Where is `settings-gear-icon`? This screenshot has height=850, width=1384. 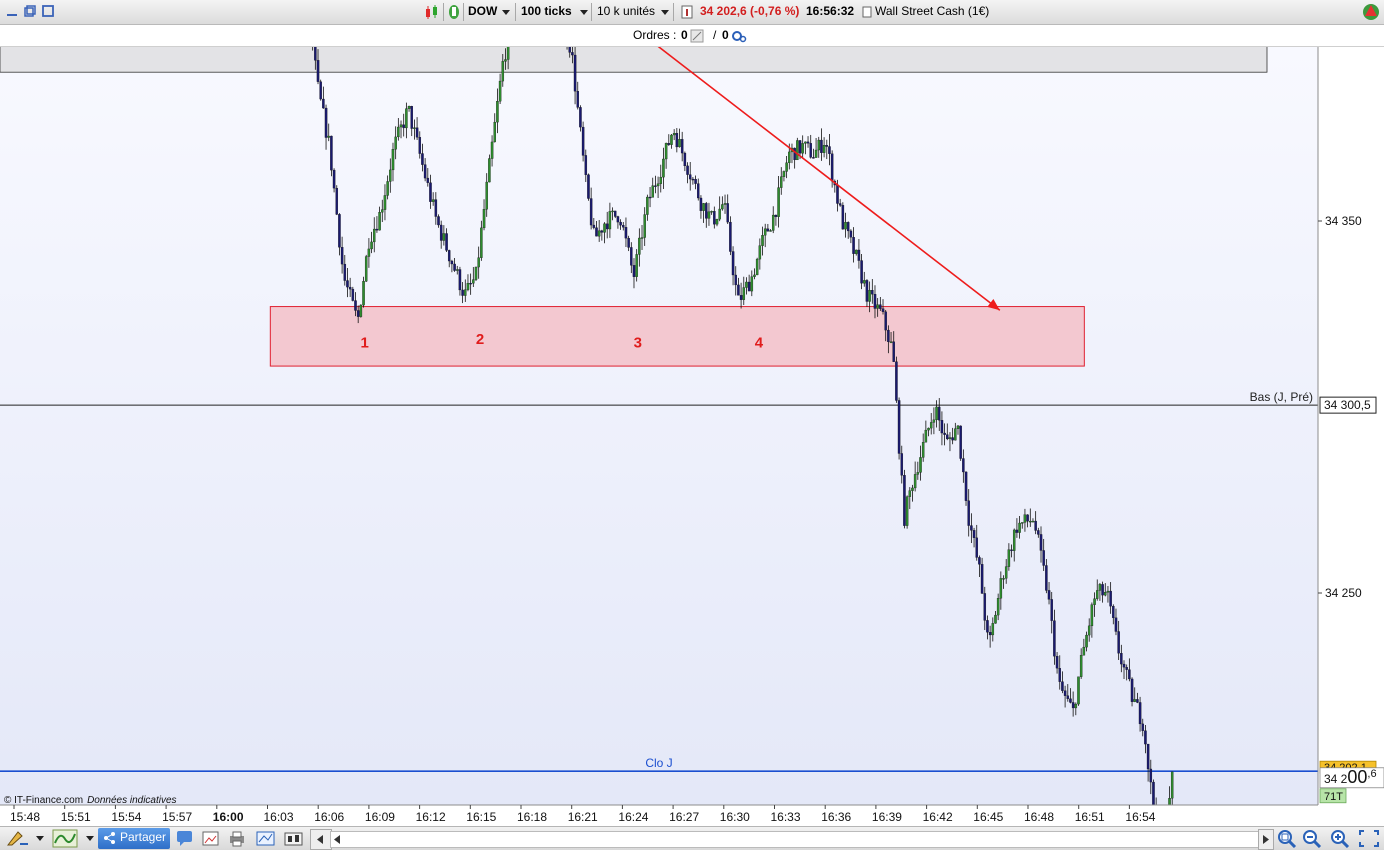
settings-gear-icon is located at coordinates (739, 36).